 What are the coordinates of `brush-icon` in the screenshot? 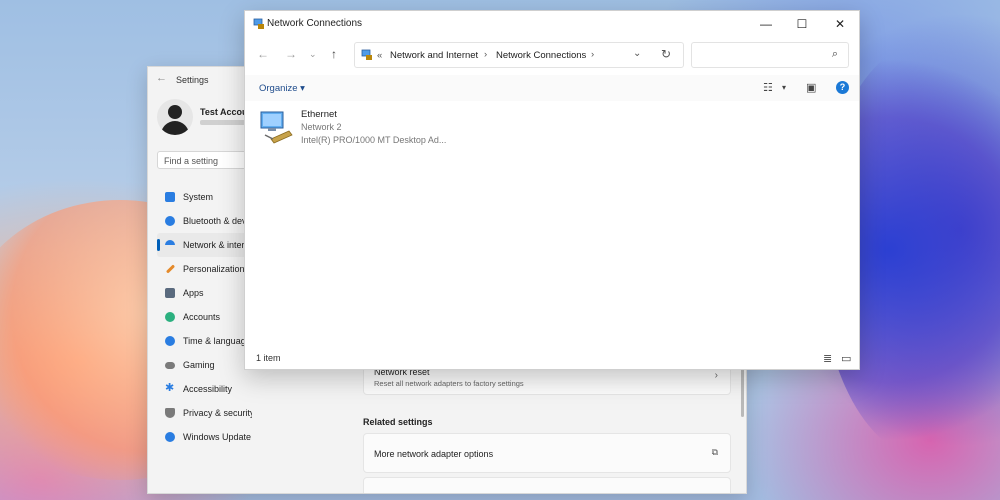 It's located at (170, 269).